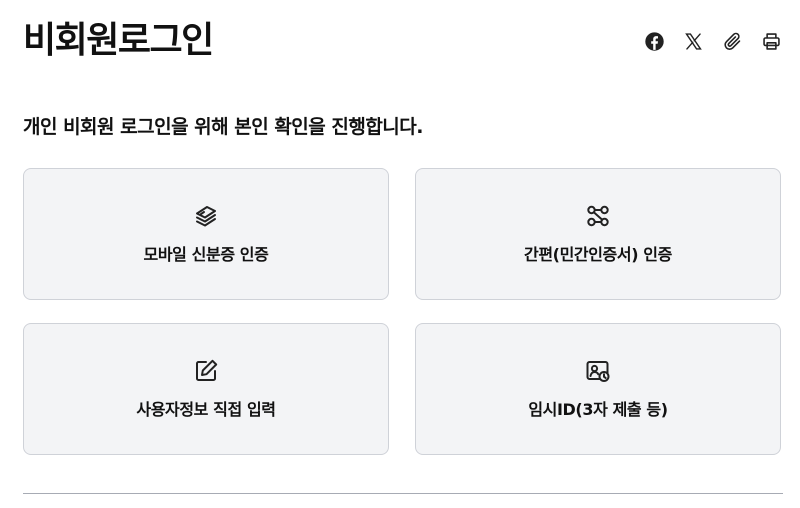 The width and height of the screenshot is (800, 508). What do you see at coordinates (206, 216) in the screenshot?
I see `mobile-id-icon` at bounding box center [206, 216].